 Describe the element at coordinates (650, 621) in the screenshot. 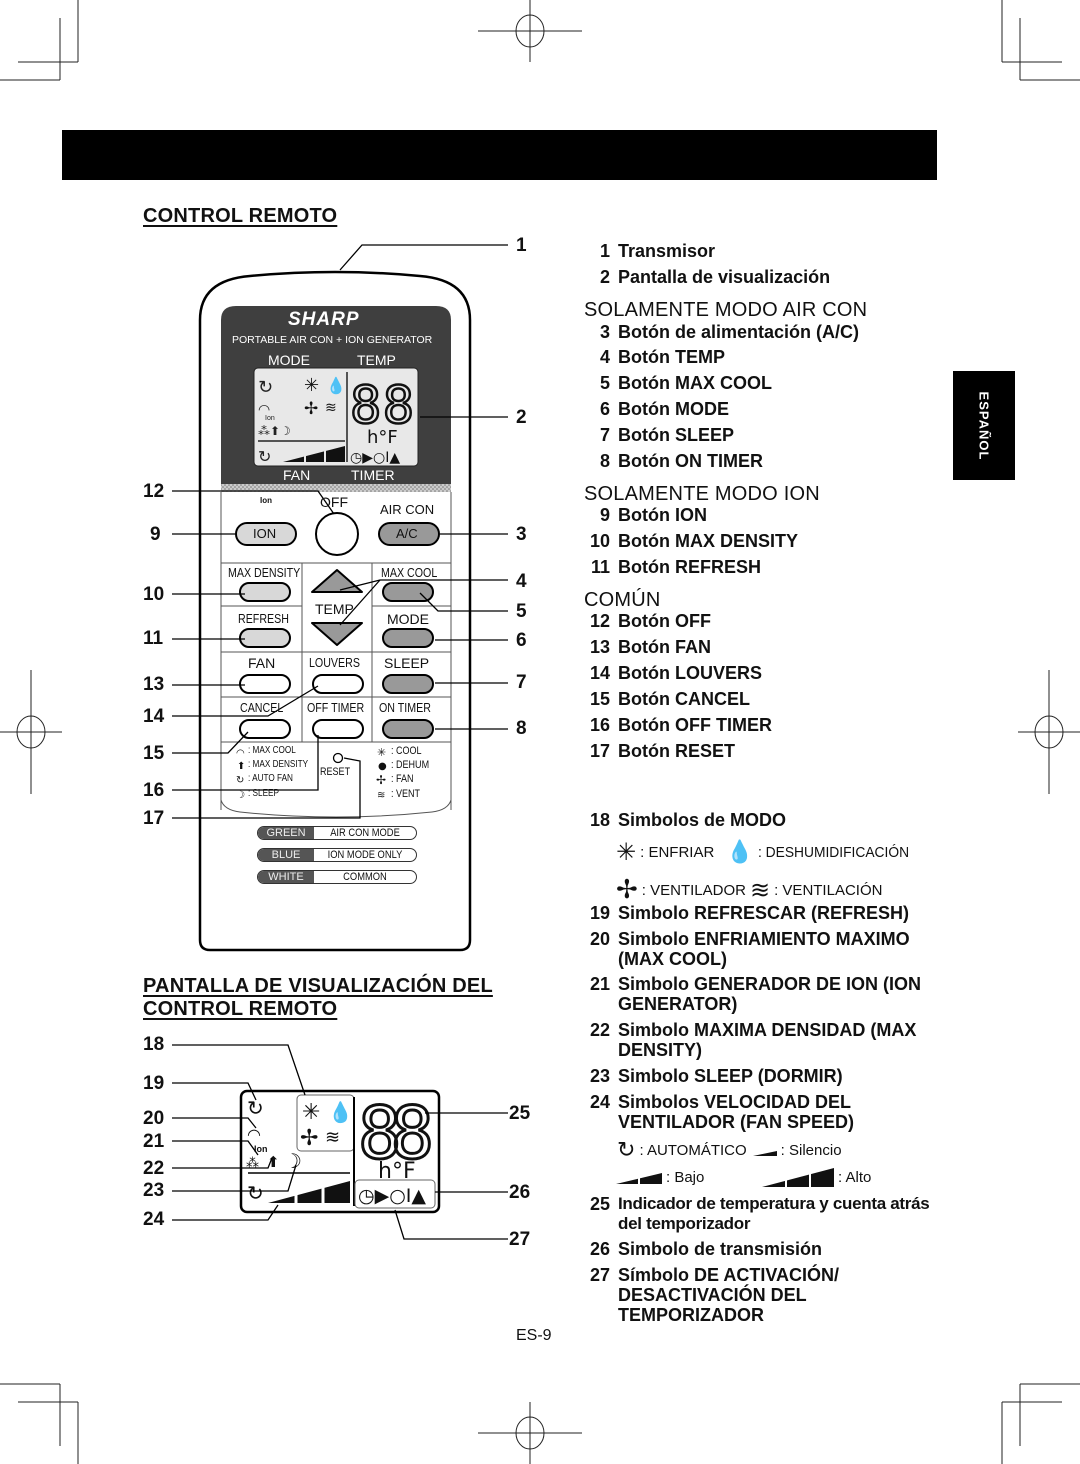

I see `list-item: 12 Botón OFF` at that location.